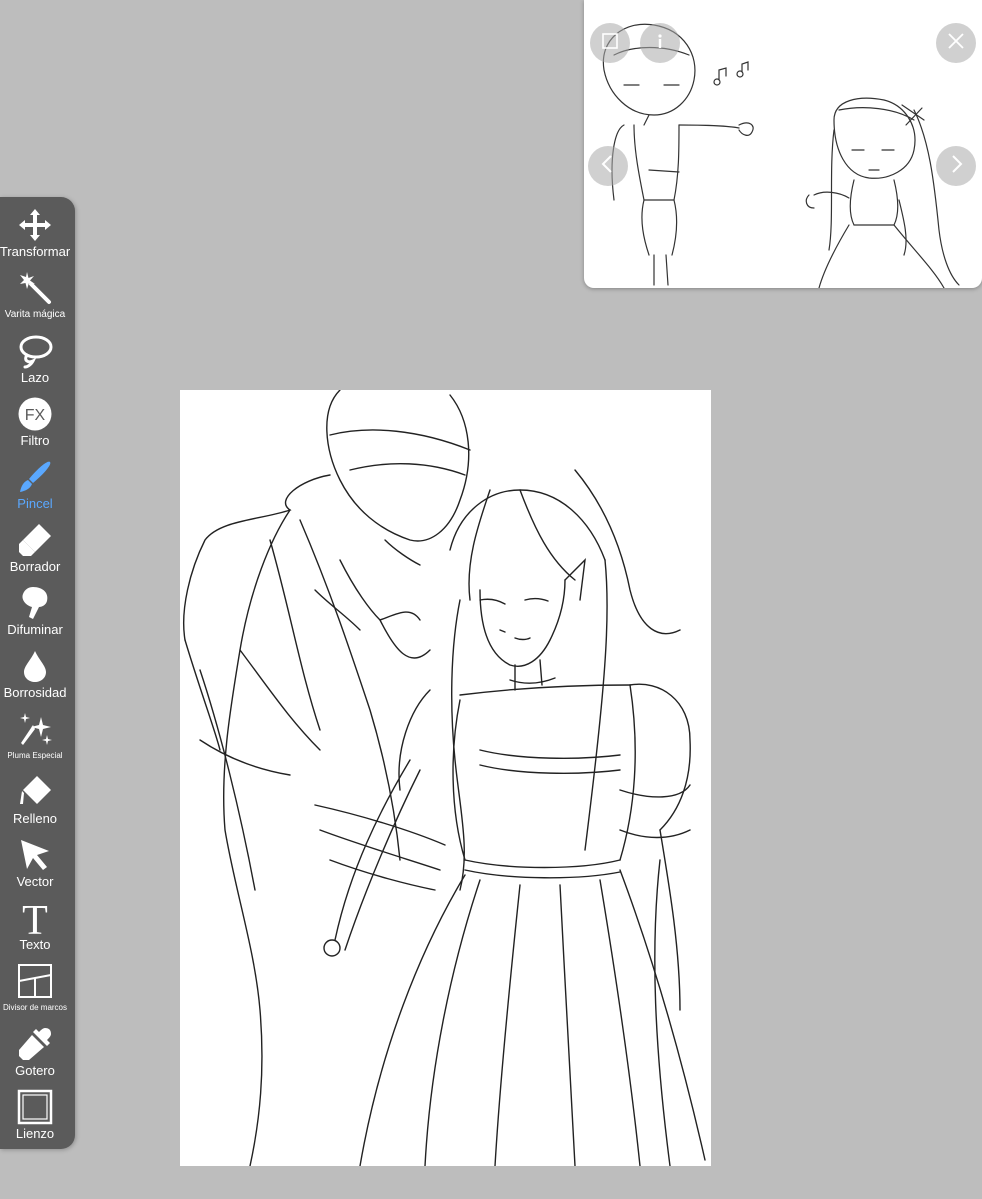 This screenshot has width=982, height=1199. What do you see at coordinates (35, 351) in the screenshot?
I see `lasso-icon` at bounding box center [35, 351].